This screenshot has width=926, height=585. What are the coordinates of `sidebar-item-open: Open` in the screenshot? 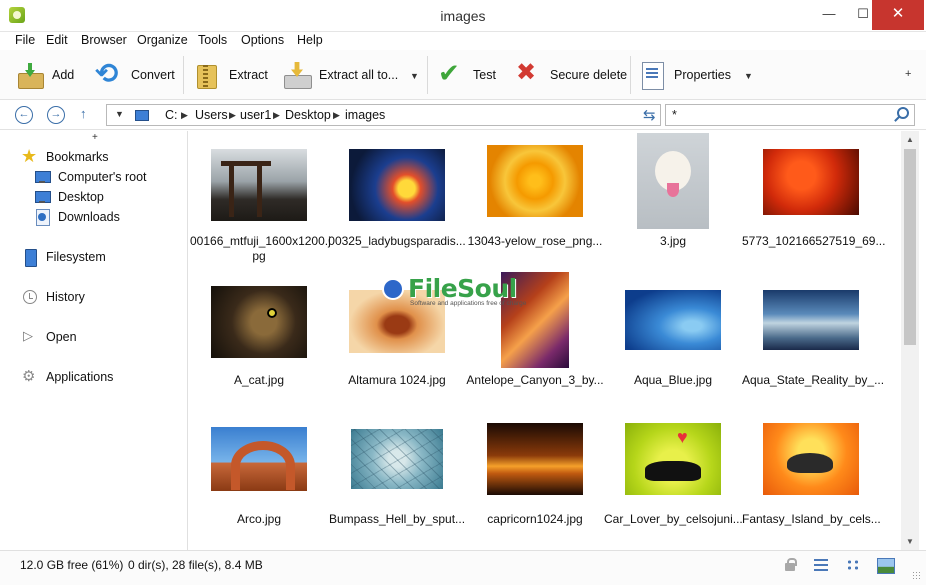 It's located at (49, 336).